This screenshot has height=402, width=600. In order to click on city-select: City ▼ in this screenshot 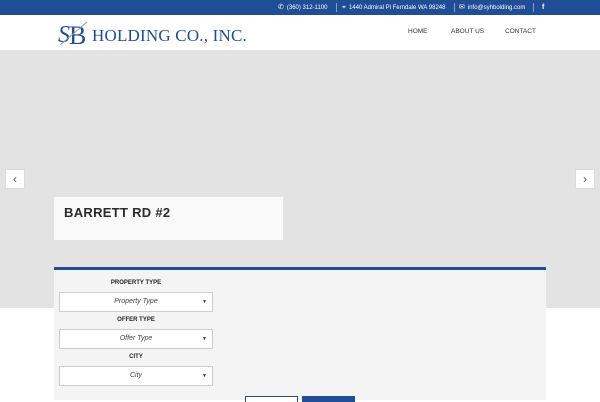, I will do `click(136, 376)`.